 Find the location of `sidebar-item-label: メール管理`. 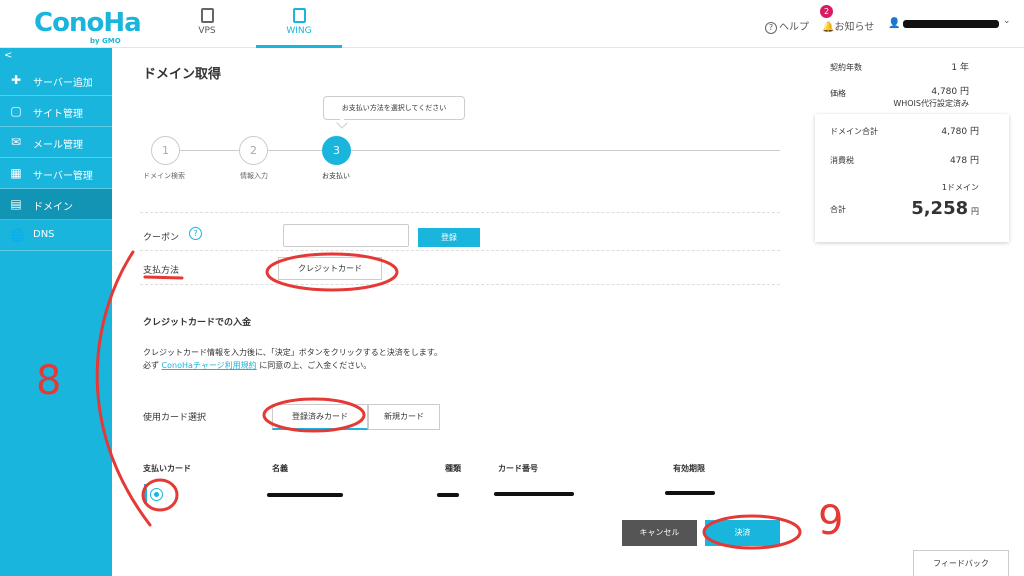

sidebar-item-label: メール管理 is located at coordinates (58, 145).